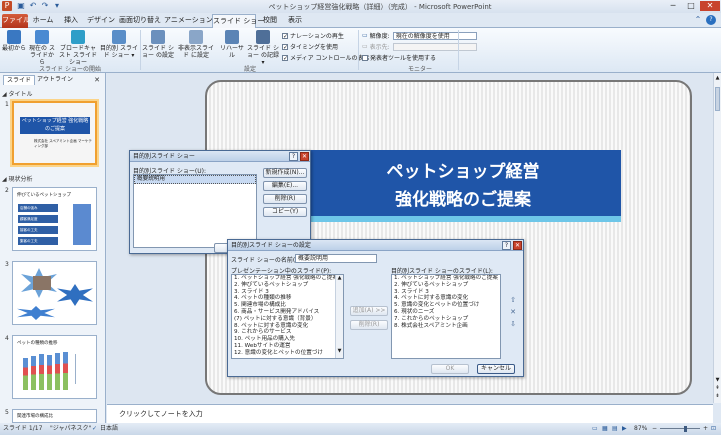 This screenshot has height=435, width=721. Describe the element at coordinates (57, 6) in the screenshot. I see `qat-dropdown-icon: ▾` at that location.